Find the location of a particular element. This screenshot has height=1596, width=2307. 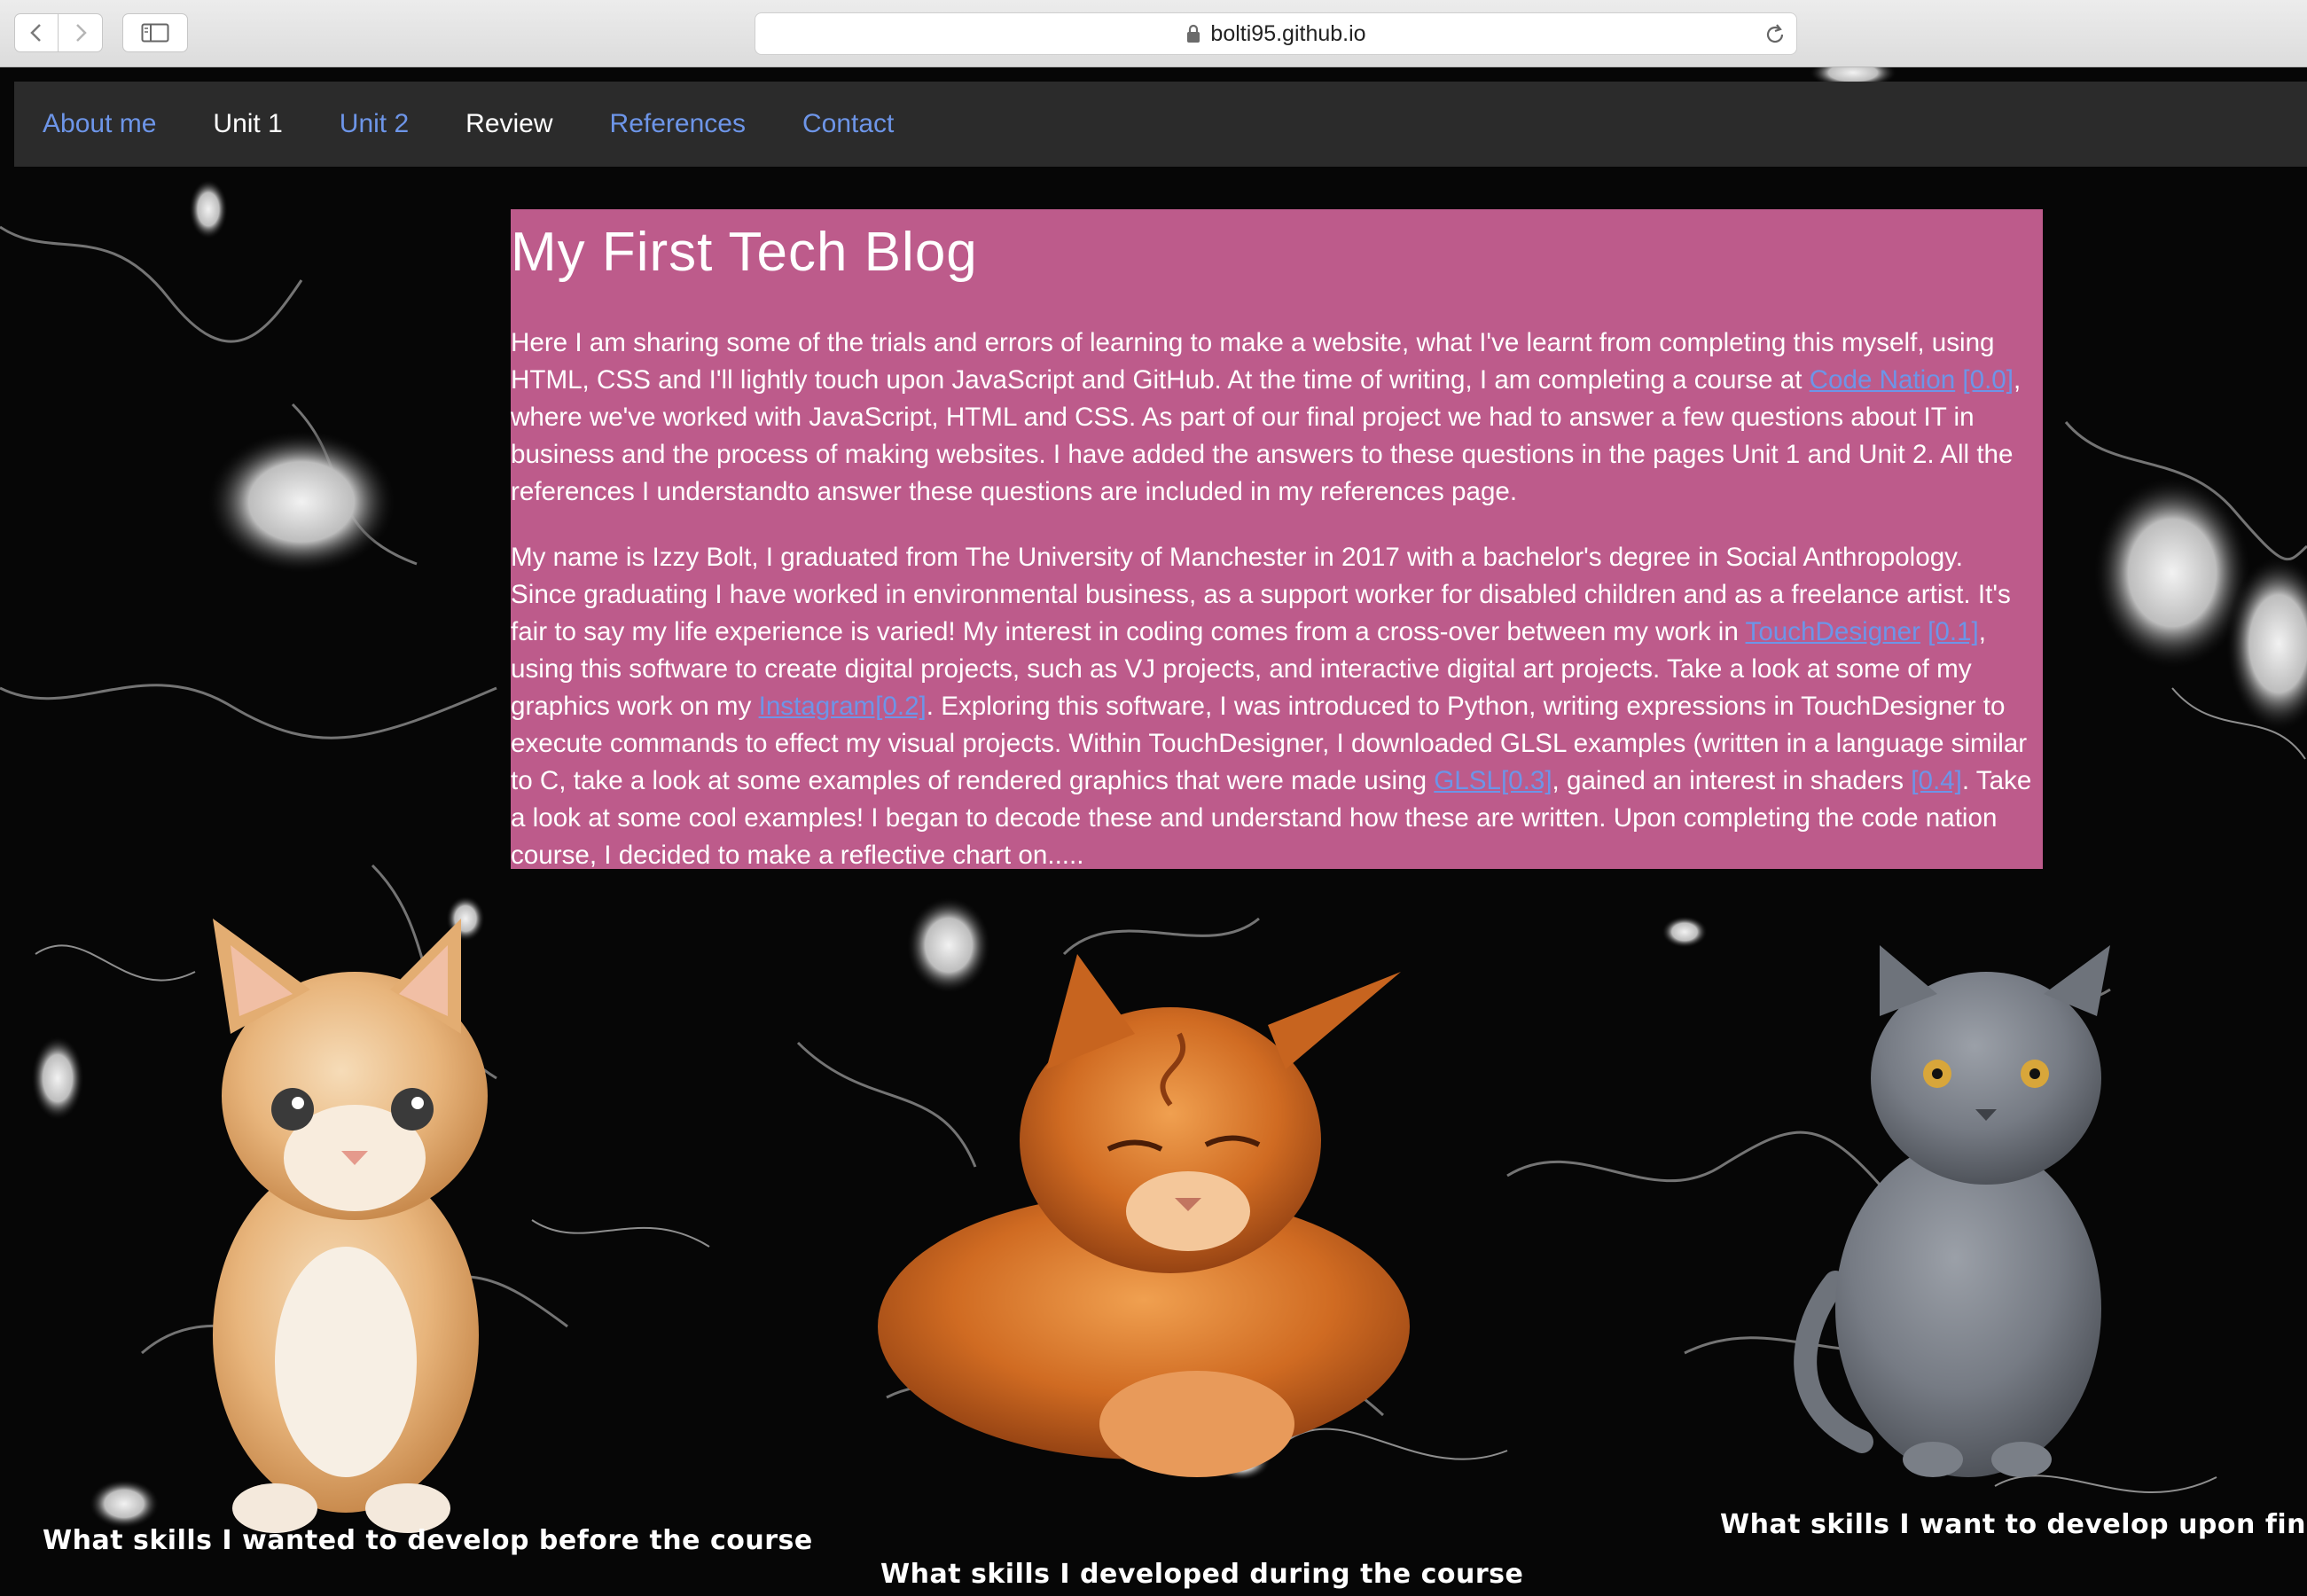

instagram-link: Instagram[0.2] is located at coordinates (843, 706).